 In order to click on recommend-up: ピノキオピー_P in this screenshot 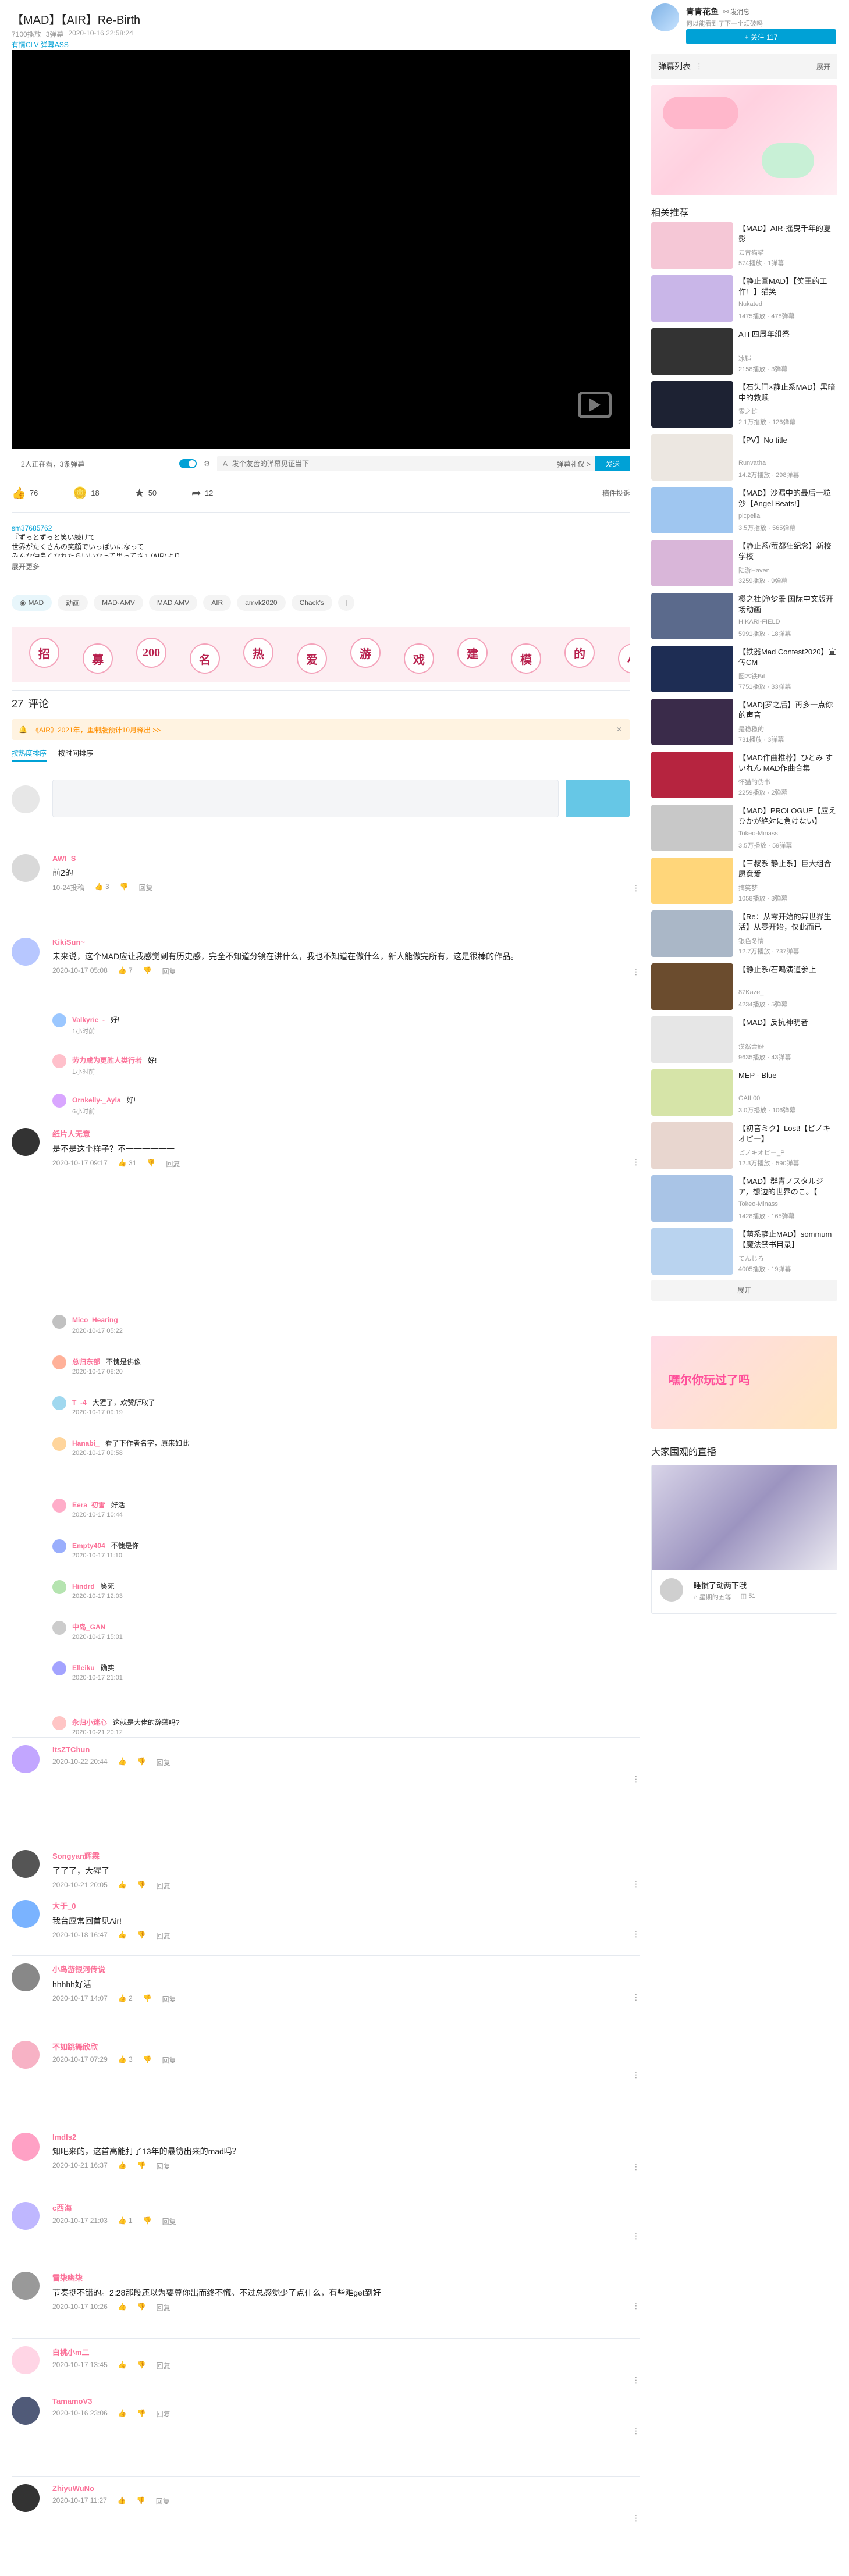, I will do `click(761, 1152)`.